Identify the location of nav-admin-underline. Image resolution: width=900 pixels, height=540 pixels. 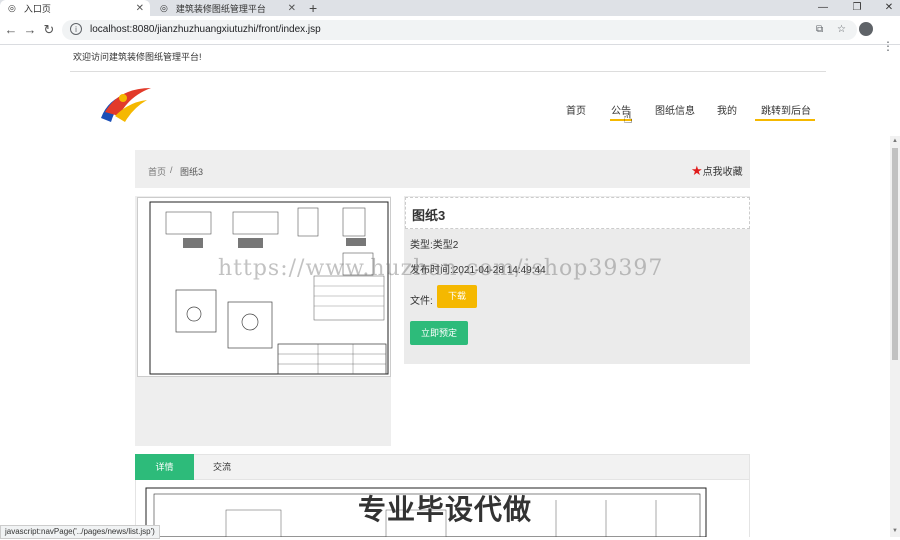
(785, 120).